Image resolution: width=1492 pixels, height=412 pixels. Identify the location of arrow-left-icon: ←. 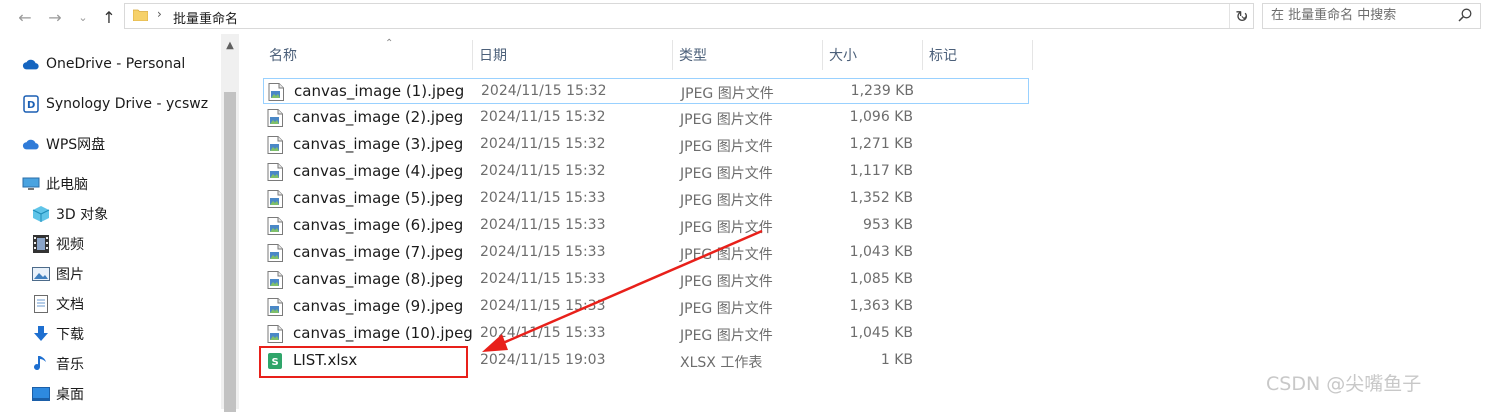
(25, 17).